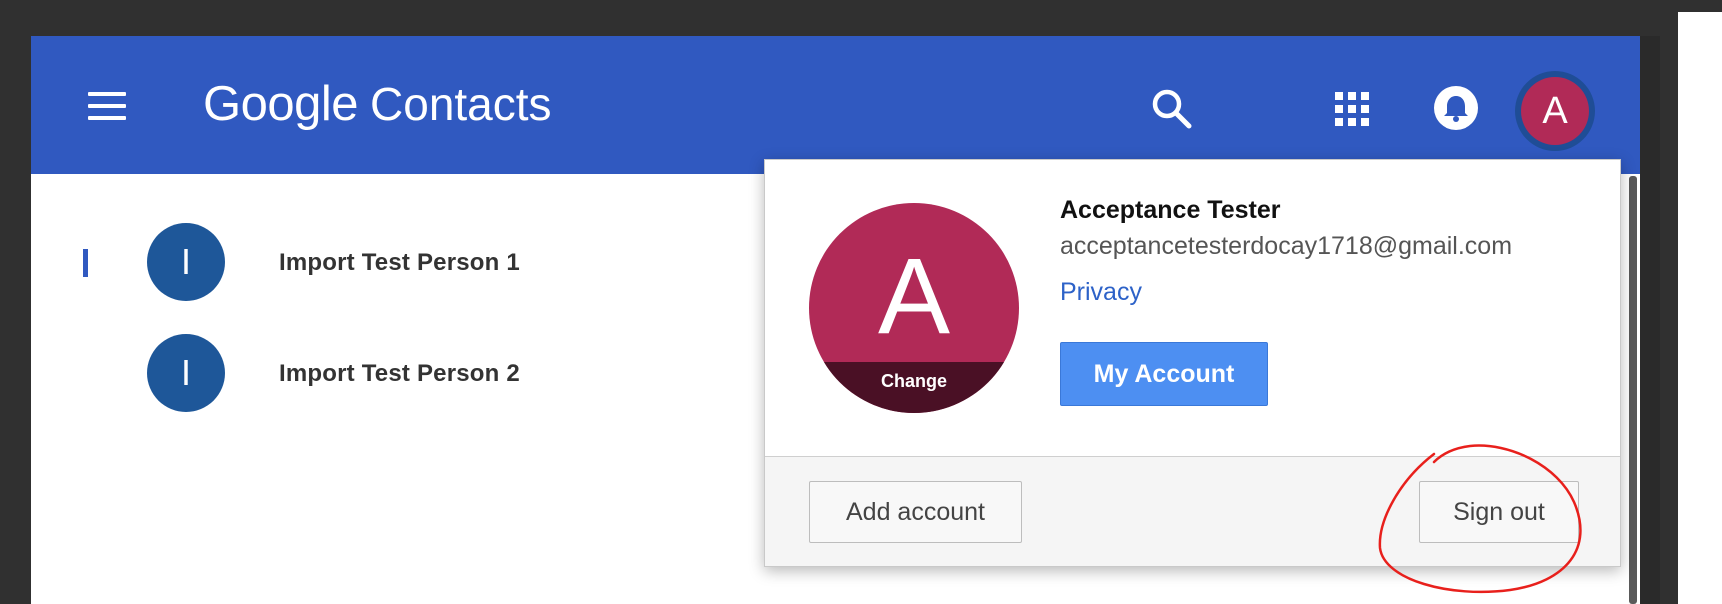 This screenshot has height=604, width=1722. What do you see at coordinates (915, 512) in the screenshot?
I see `add-account-button: Add account` at bounding box center [915, 512].